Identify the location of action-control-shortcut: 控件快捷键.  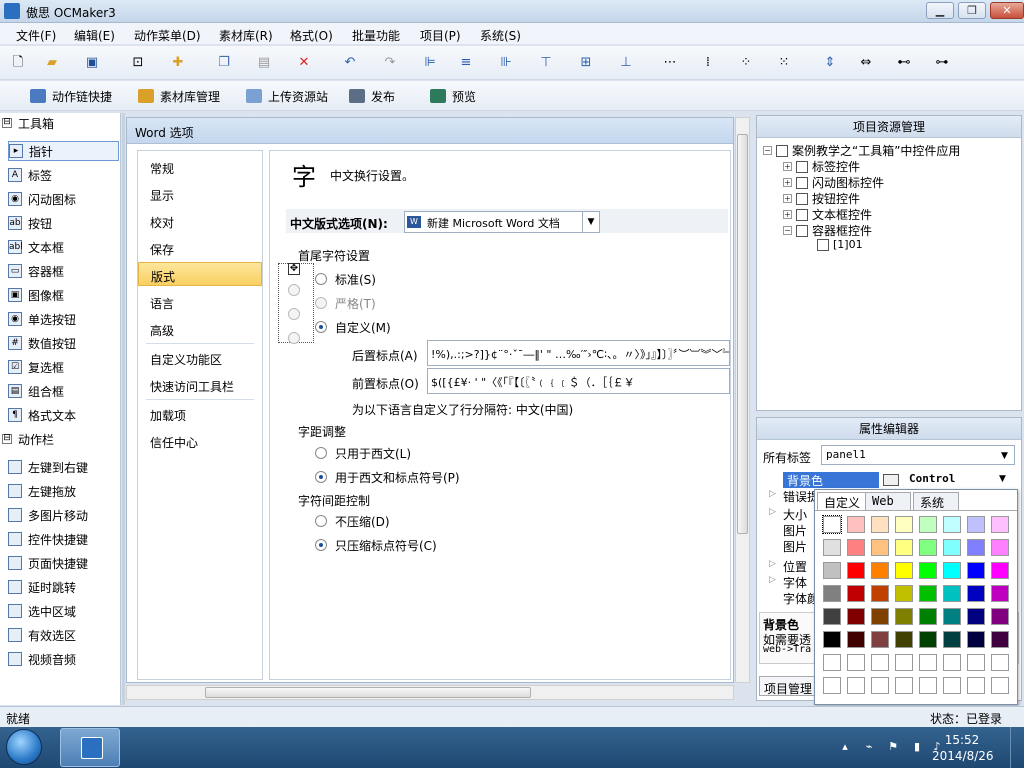
(48, 539).